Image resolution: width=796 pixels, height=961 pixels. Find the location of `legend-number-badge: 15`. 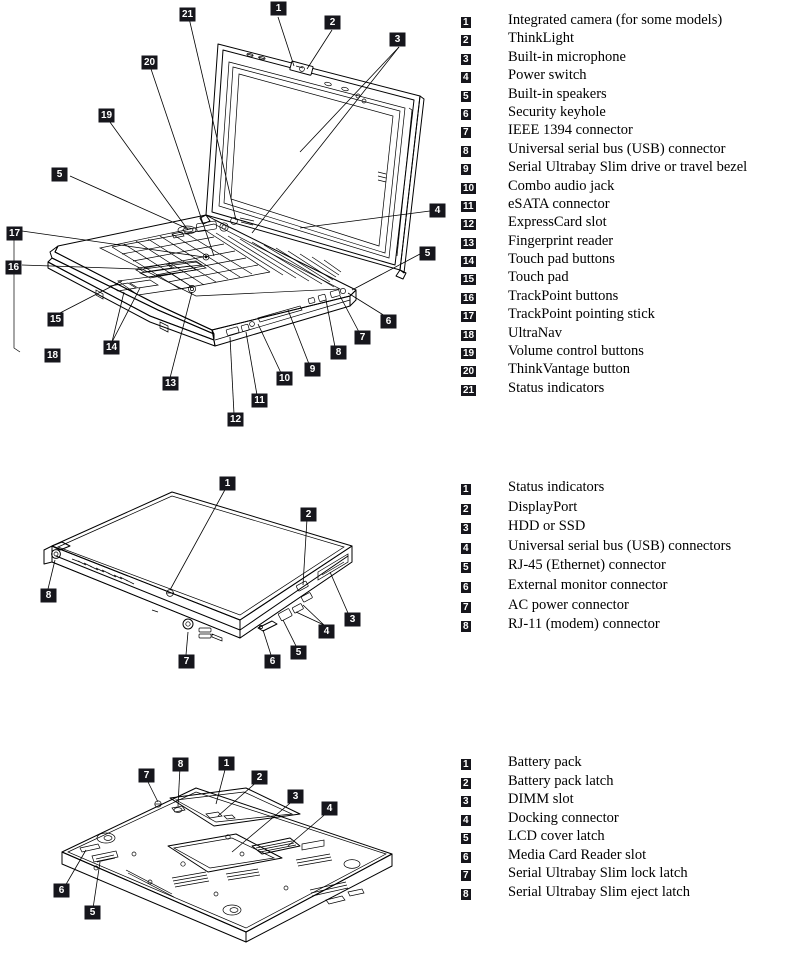

legend-number-badge: 15 is located at coordinates (469, 280).